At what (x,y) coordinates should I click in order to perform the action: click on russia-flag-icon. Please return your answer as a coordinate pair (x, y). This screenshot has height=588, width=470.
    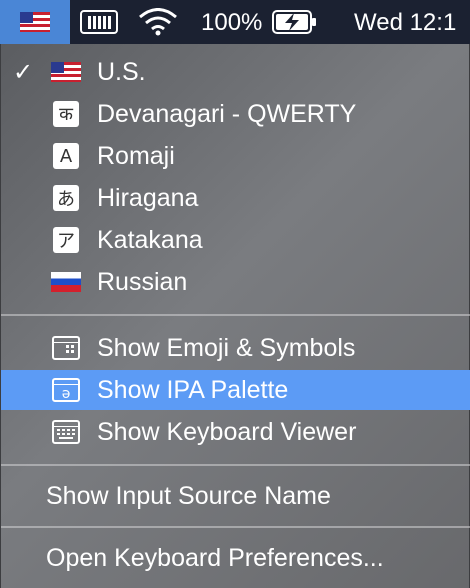
    Looking at the image, I should click on (66, 282).